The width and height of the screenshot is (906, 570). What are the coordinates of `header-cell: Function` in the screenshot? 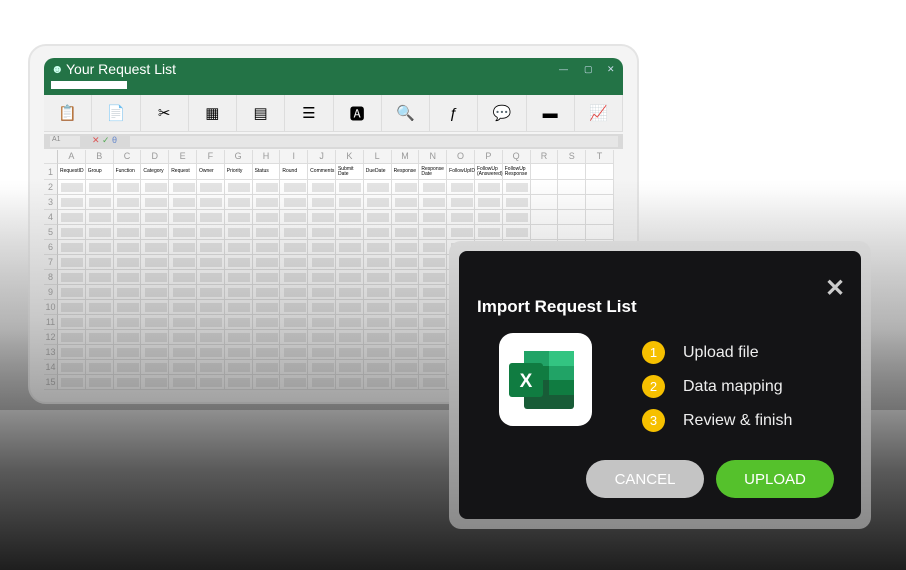 It's located at (127, 172).